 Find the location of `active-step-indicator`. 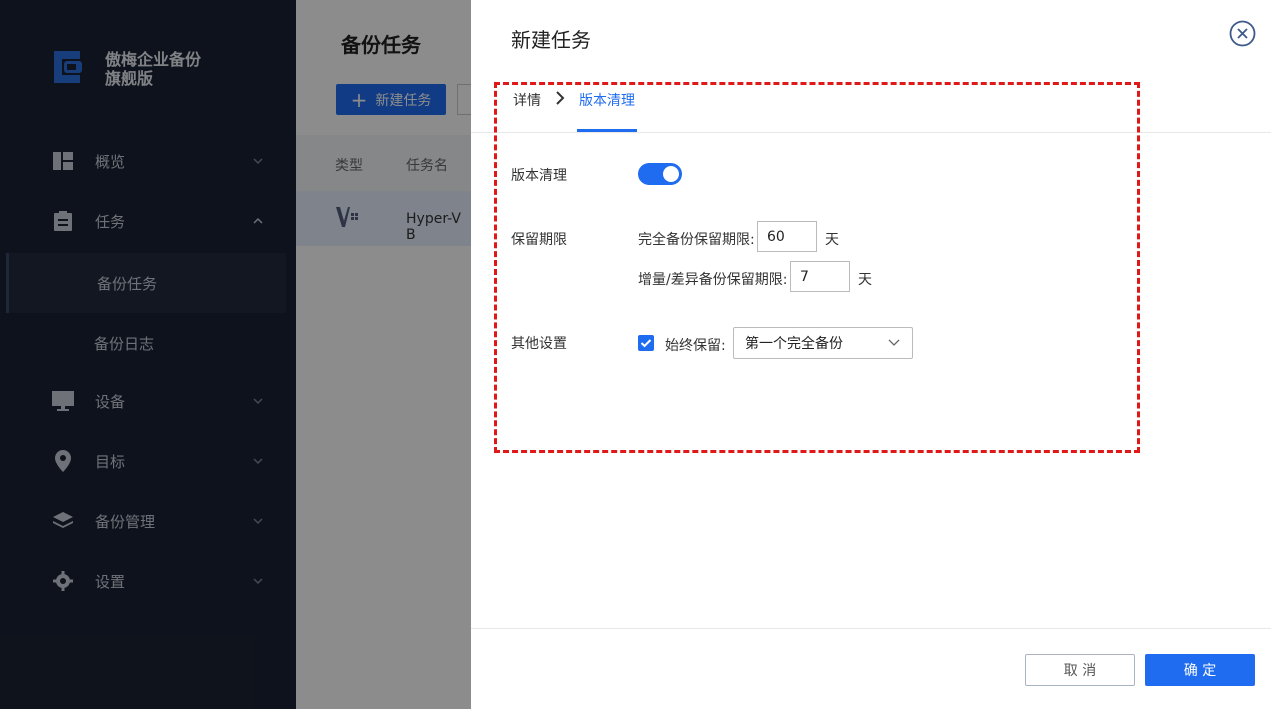

active-step-indicator is located at coordinates (607, 130).